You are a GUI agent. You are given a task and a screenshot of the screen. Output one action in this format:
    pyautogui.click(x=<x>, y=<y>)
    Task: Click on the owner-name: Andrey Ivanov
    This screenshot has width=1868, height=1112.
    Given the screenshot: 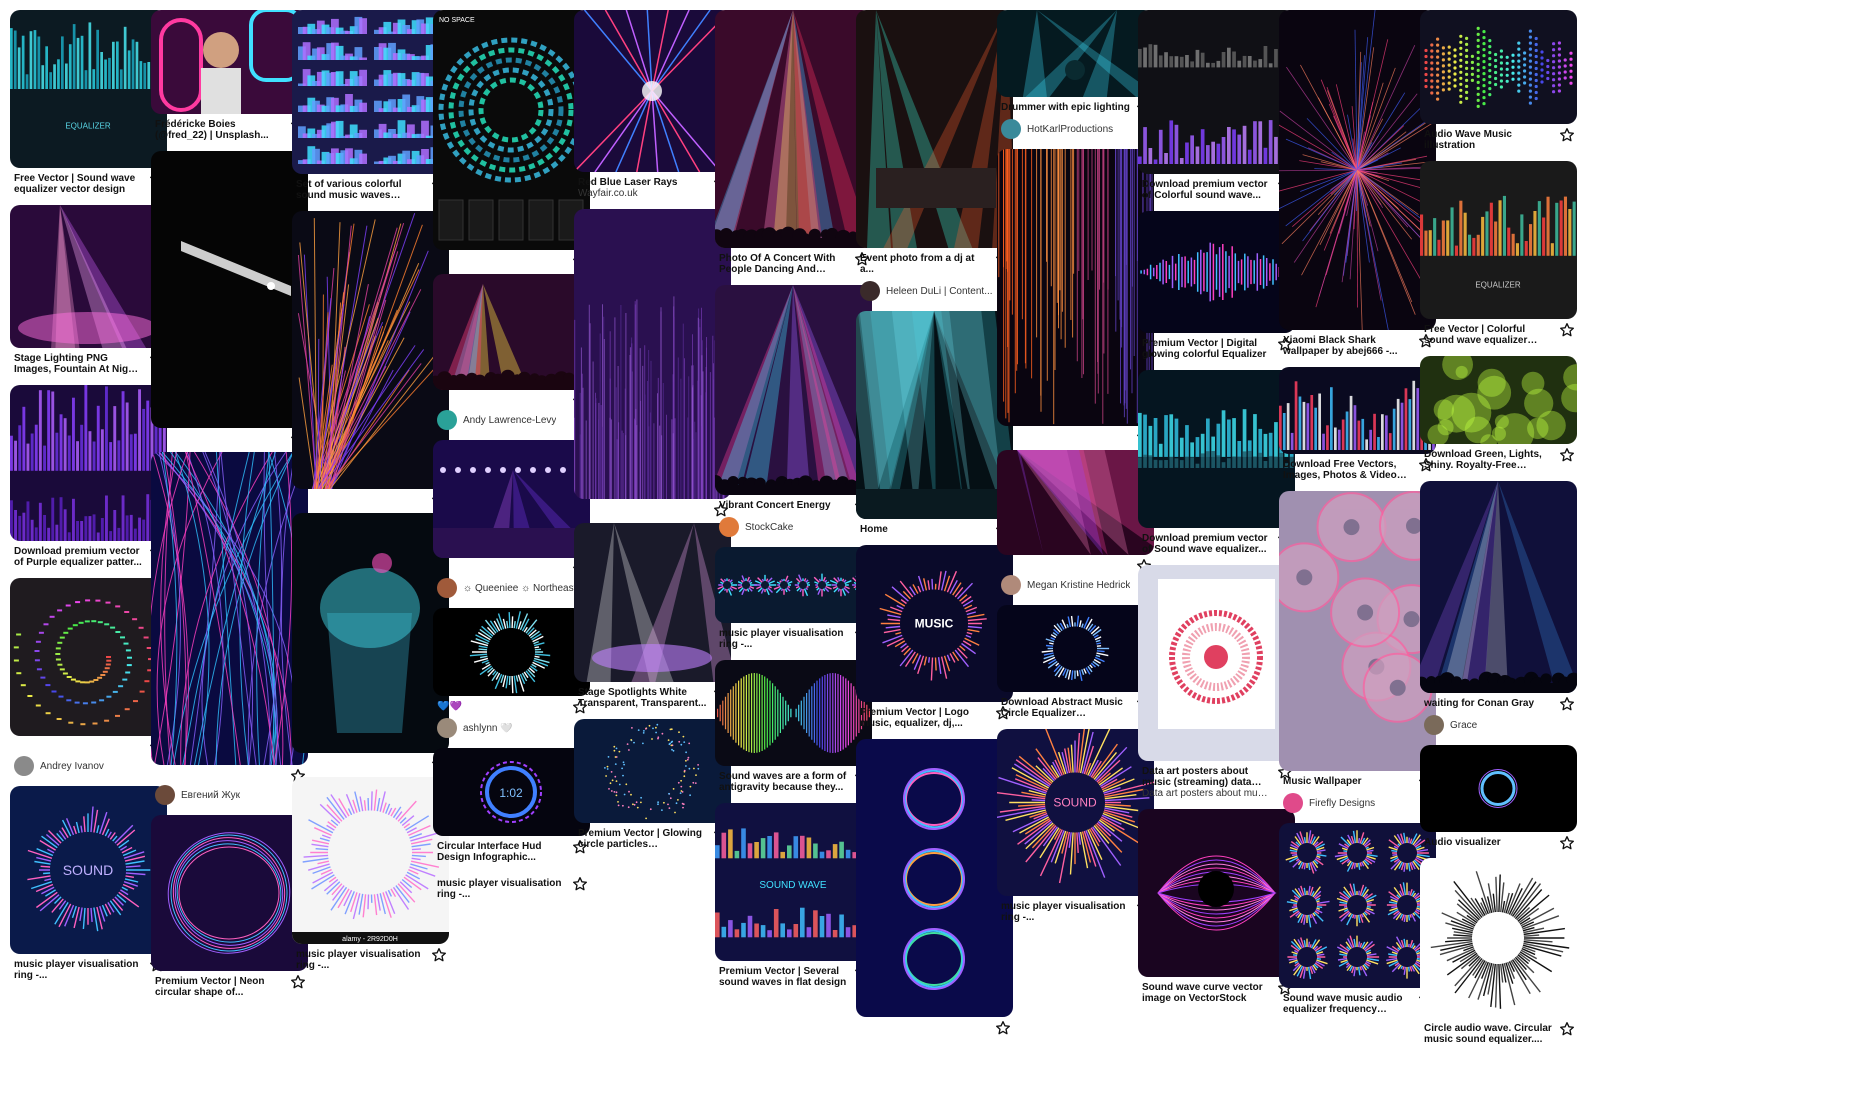 What is the action you would take?
    pyautogui.click(x=72, y=766)
    